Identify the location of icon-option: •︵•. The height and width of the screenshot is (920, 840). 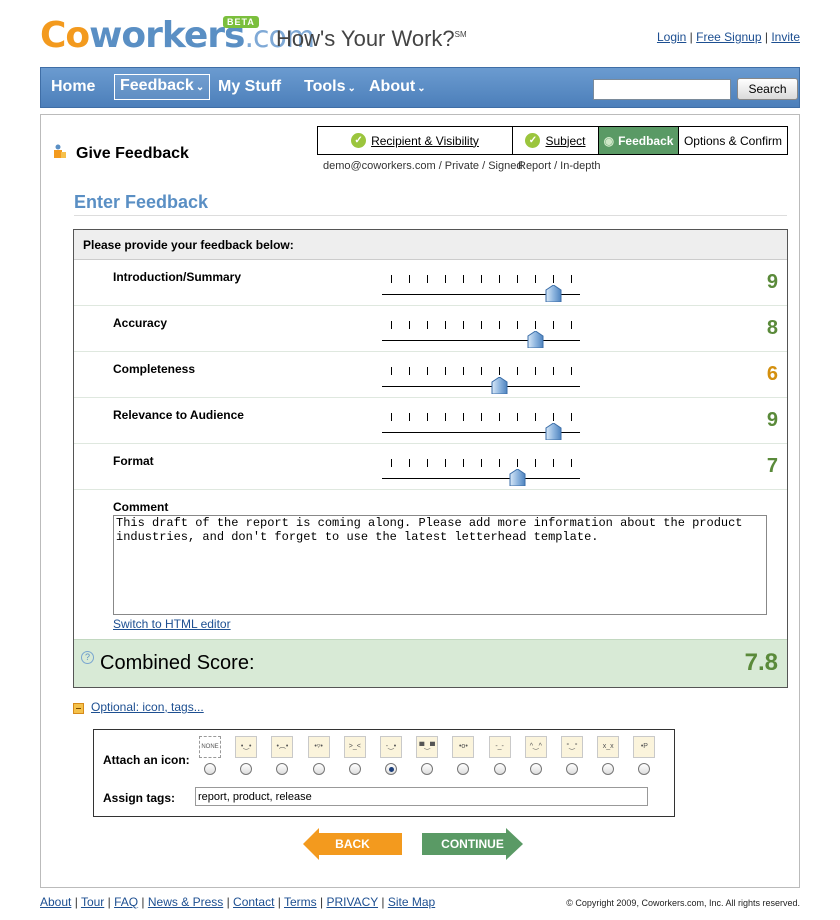
(282, 755).